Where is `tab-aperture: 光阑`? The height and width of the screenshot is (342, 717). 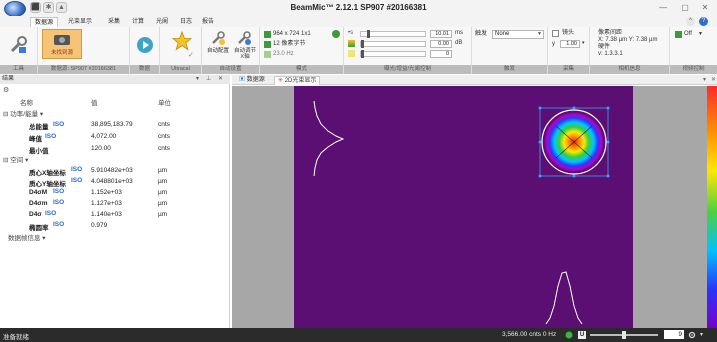 tab-aperture: 光阑 is located at coordinates (162, 22).